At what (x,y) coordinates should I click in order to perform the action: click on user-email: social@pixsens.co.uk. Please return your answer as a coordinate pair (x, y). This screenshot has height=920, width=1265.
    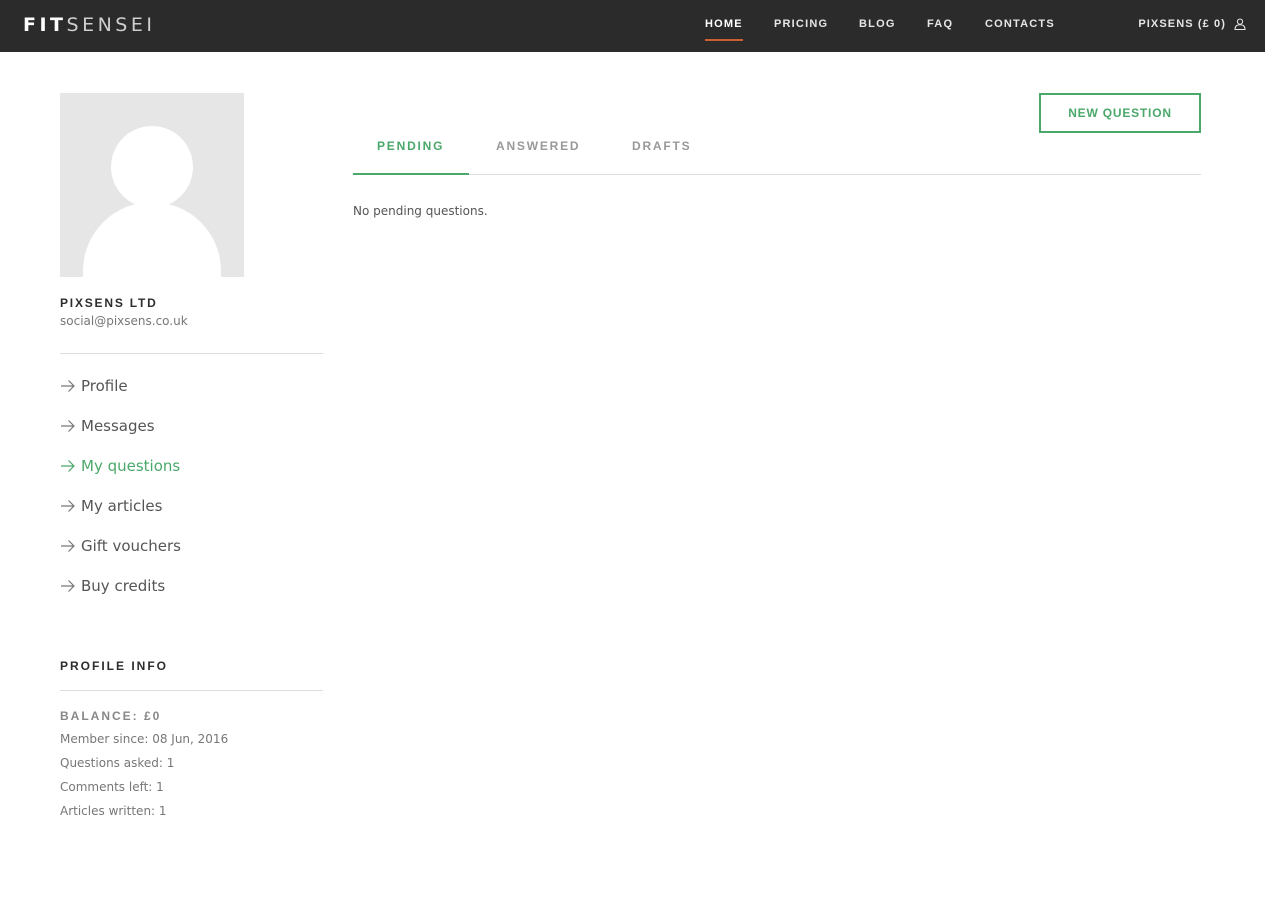
    Looking at the image, I should click on (124, 321).